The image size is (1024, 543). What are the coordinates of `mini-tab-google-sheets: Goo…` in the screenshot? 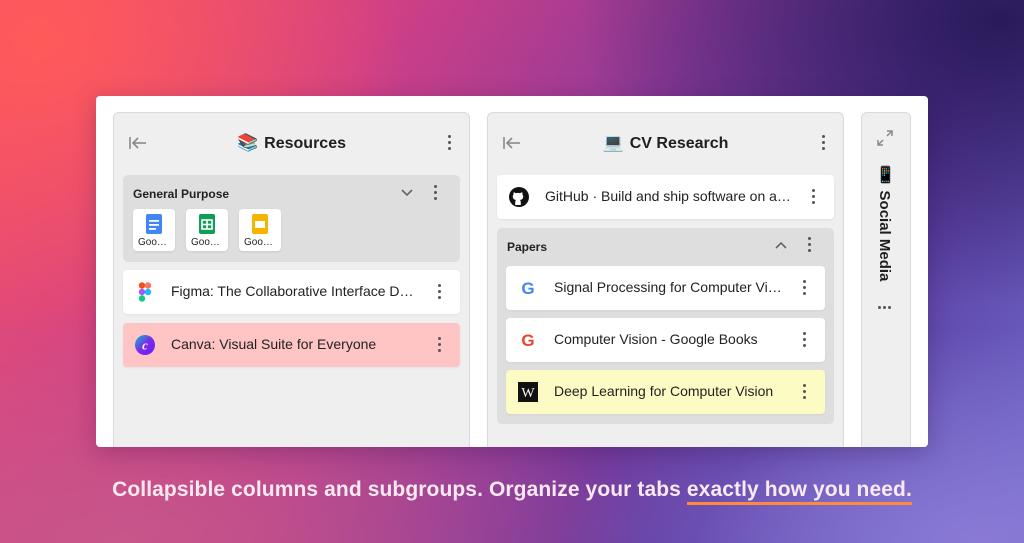 It's located at (207, 230).